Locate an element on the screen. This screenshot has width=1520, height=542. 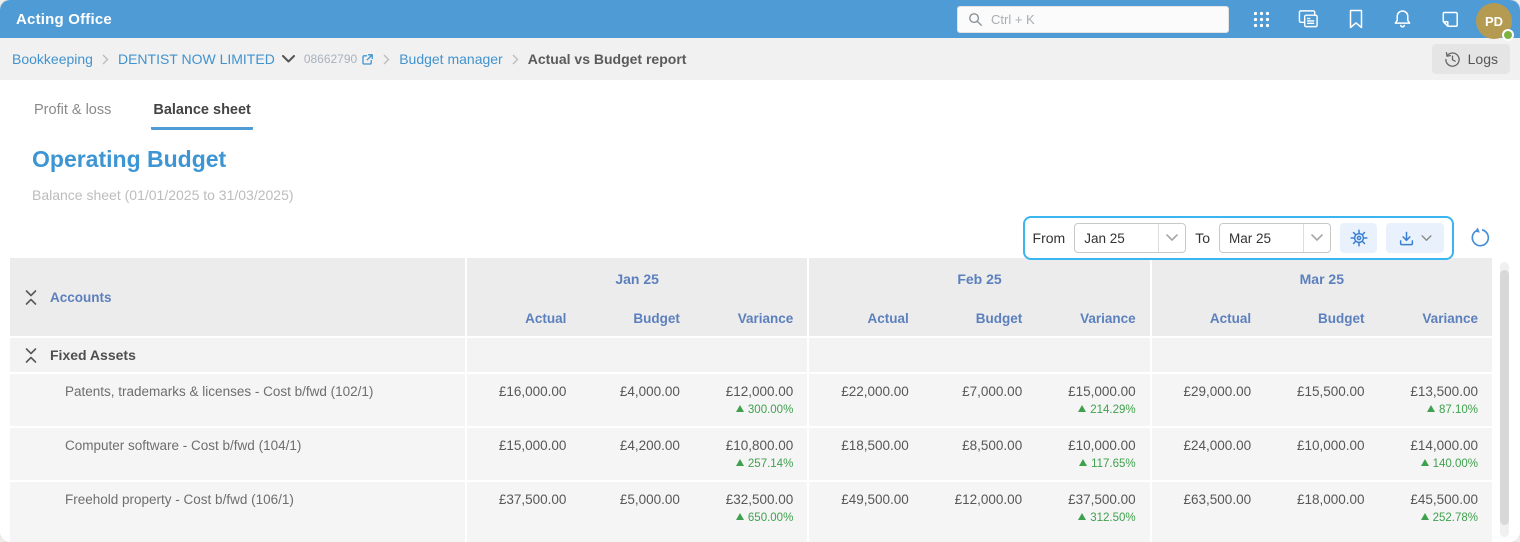
from-month-value: Jan 25 is located at coordinates (1104, 238).